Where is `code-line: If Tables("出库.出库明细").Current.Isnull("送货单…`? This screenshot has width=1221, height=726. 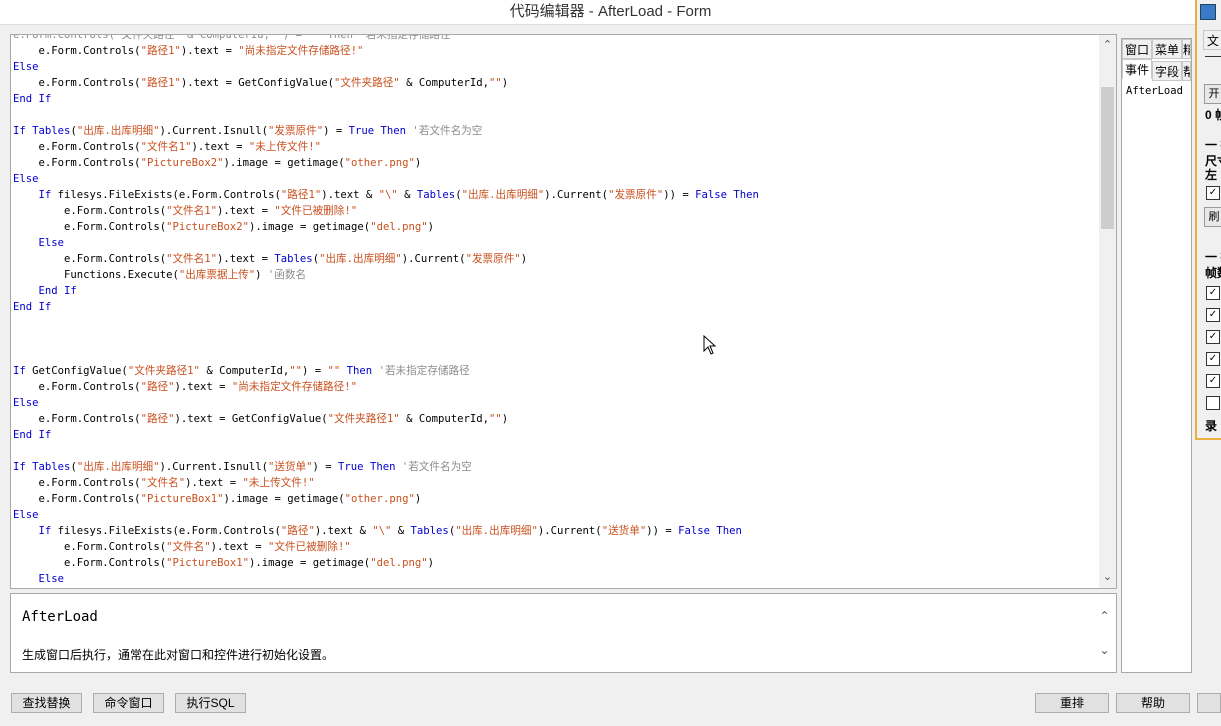 code-line: If Tables("出库.出库明细").Current.Isnull("送货单… is located at coordinates (242, 467).